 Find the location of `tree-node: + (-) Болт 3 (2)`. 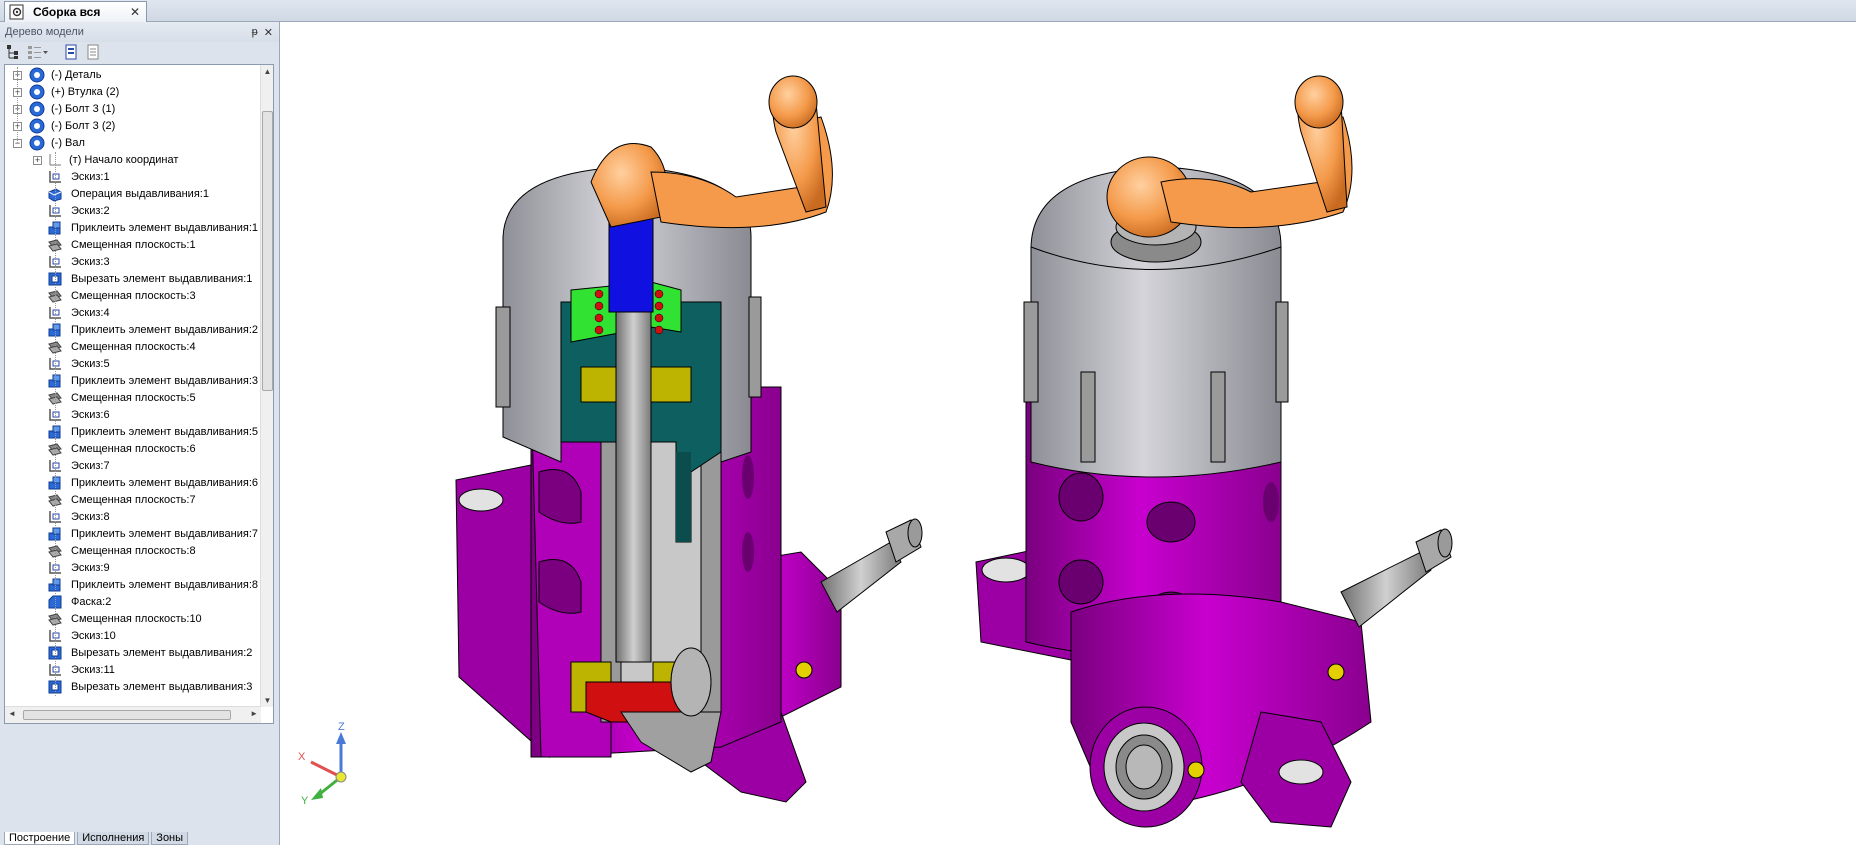

tree-node: + (-) Болт 3 (2) is located at coordinates (133, 126).